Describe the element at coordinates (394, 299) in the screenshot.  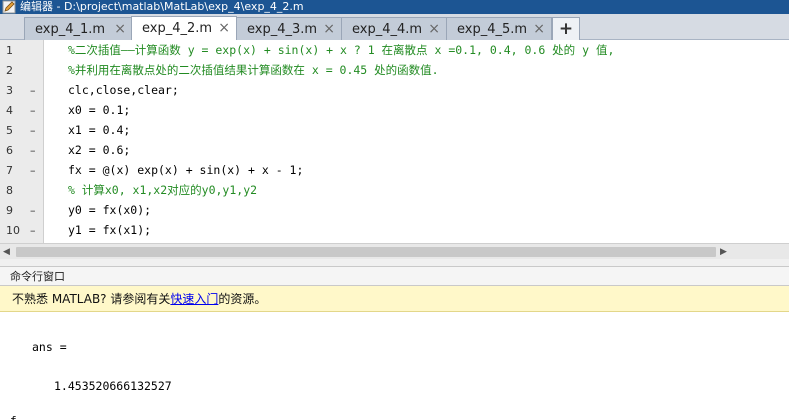
I see `getting-started-notice: 不熟悉 MATLAB? 请参阅有关 快速入门 的资源。` at that location.